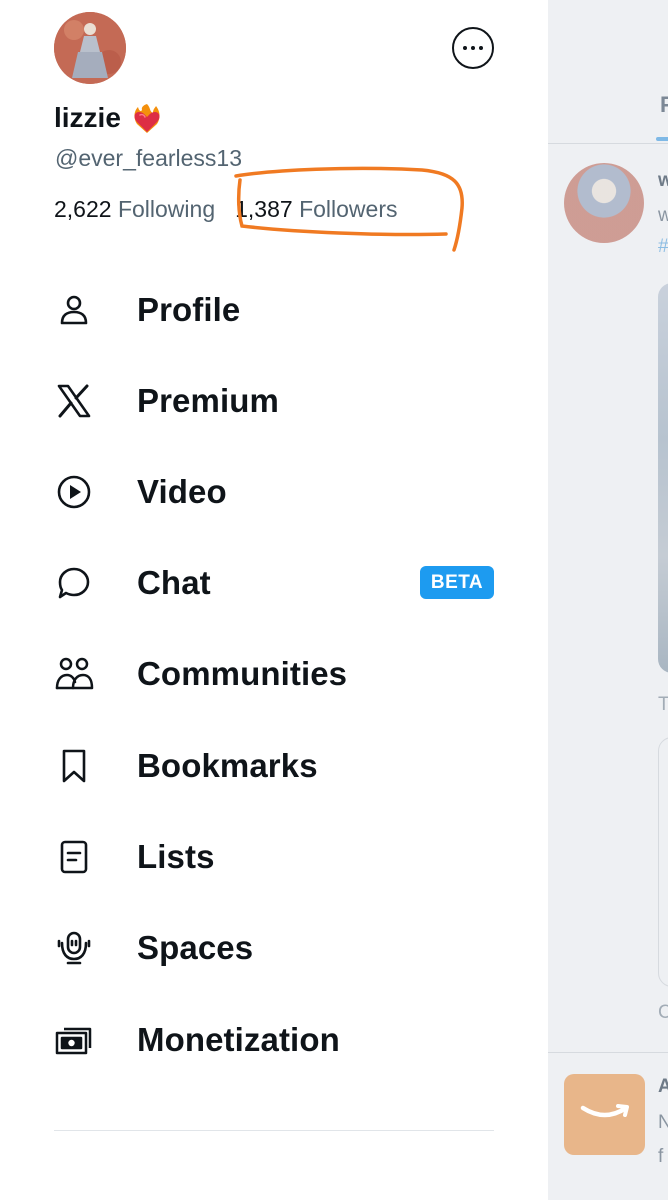 This screenshot has height=1200, width=668. I want to click on nav-label-video: Video, so click(182, 491).